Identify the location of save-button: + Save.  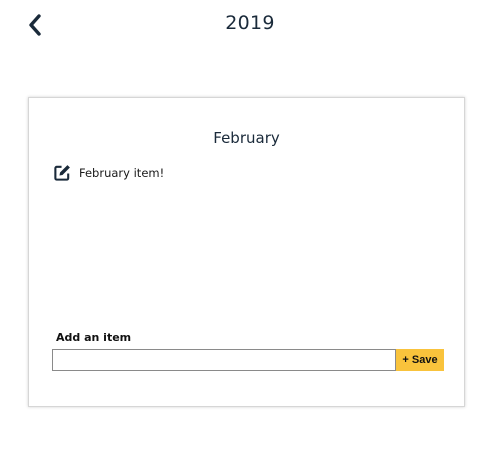
(420, 360).